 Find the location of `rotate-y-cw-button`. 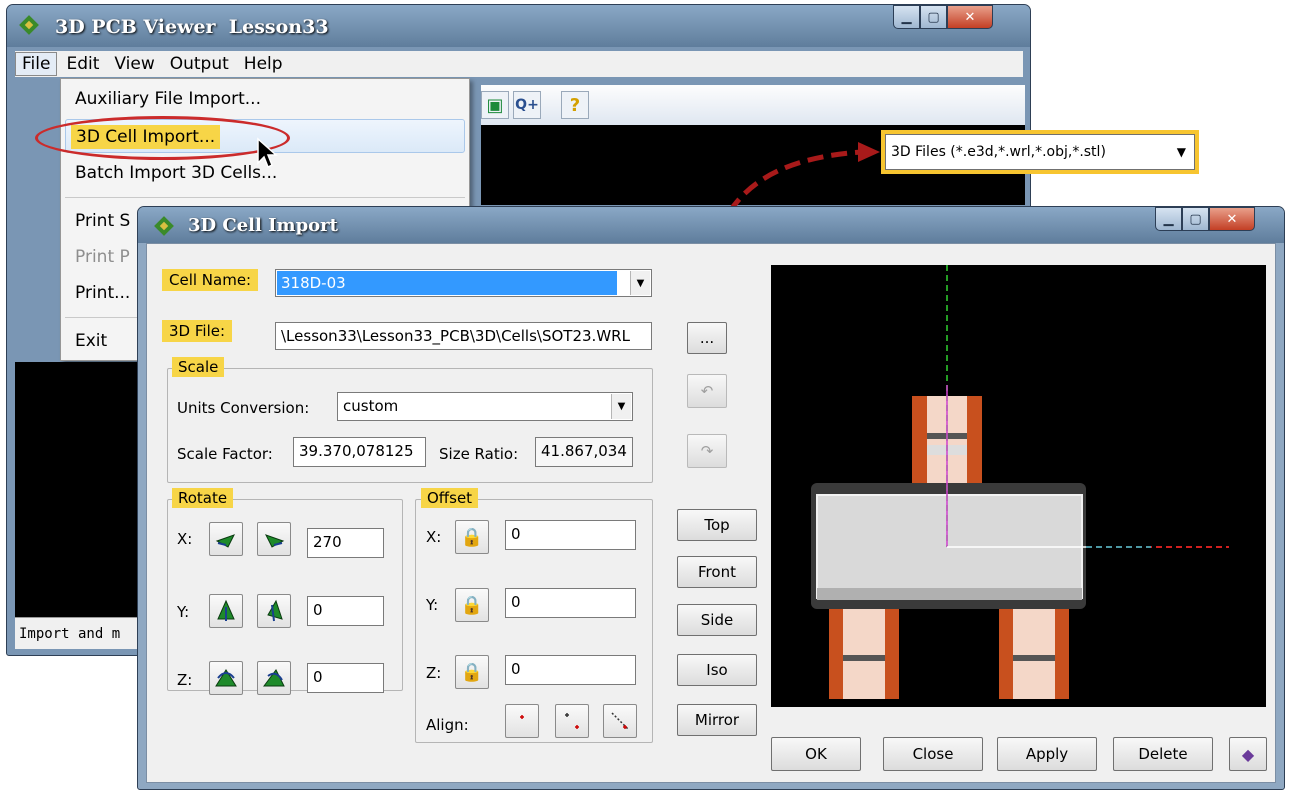

rotate-y-cw-button is located at coordinates (274, 611).